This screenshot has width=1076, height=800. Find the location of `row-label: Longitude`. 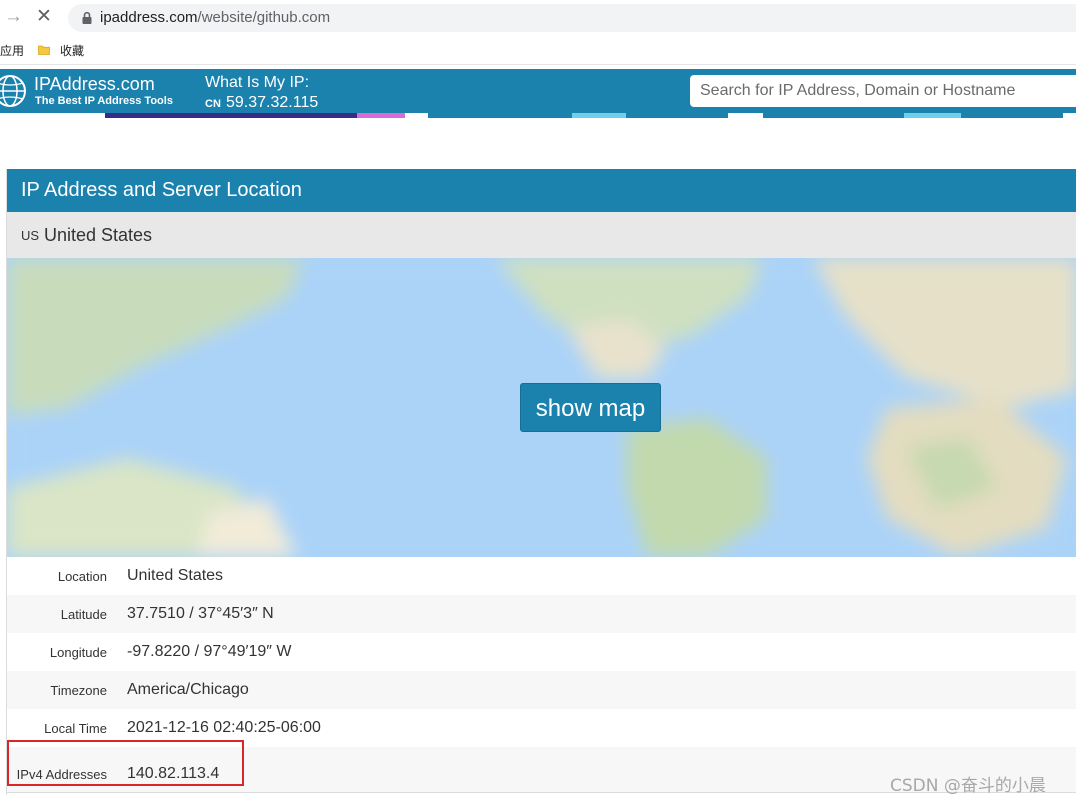

row-label: Longitude is located at coordinates (78, 652).